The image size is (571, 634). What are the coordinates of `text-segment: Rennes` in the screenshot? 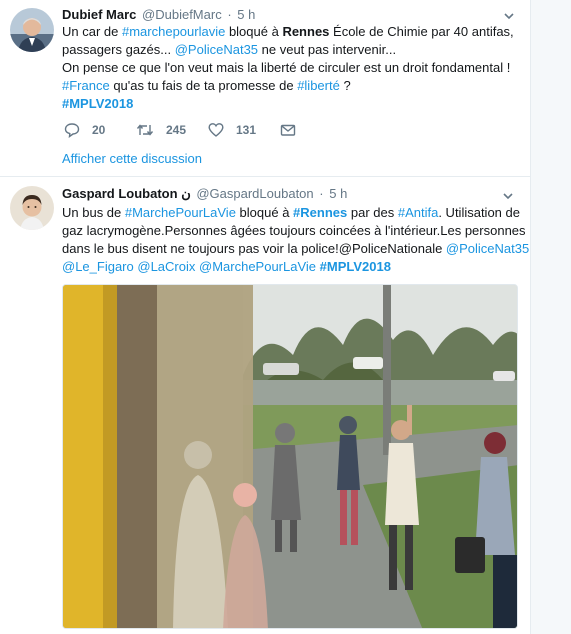 It's located at (306, 31).